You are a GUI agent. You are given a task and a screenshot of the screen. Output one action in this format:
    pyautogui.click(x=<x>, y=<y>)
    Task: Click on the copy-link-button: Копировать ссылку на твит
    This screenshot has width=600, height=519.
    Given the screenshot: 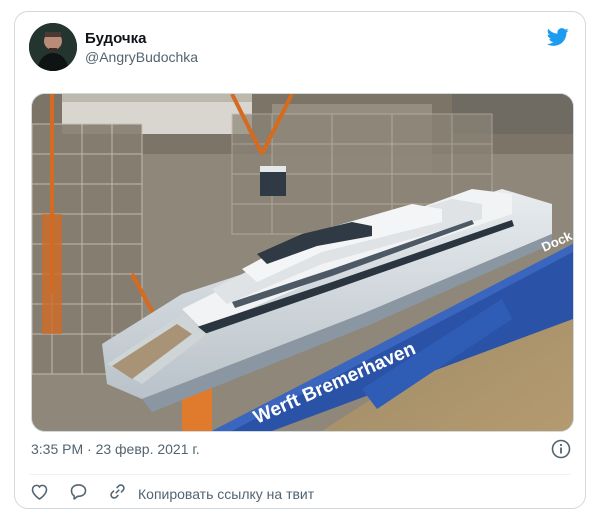 What is the action you would take?
    pyautogui.click(x=210, y=494)
    